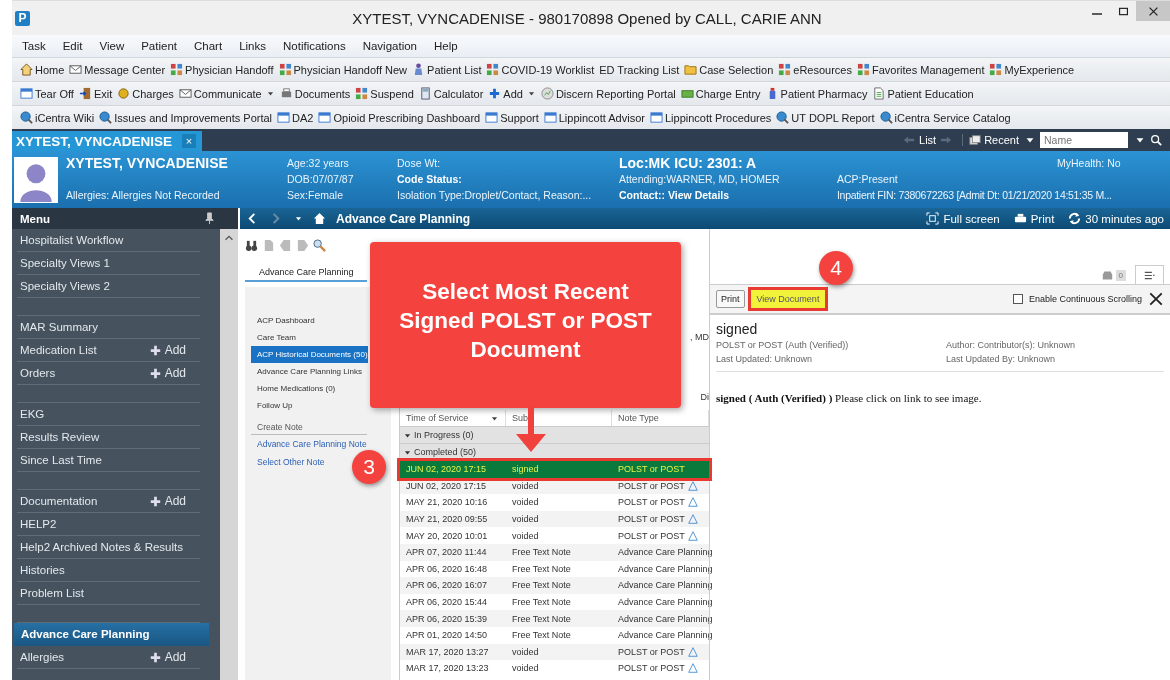 This screenshot has width=1170, height=680. What do you see at coordinates (399, 117) in the screenshot?
I see `toolbar-button: Opioid Prescribing Dashboard` at bounding box center [399, 117].